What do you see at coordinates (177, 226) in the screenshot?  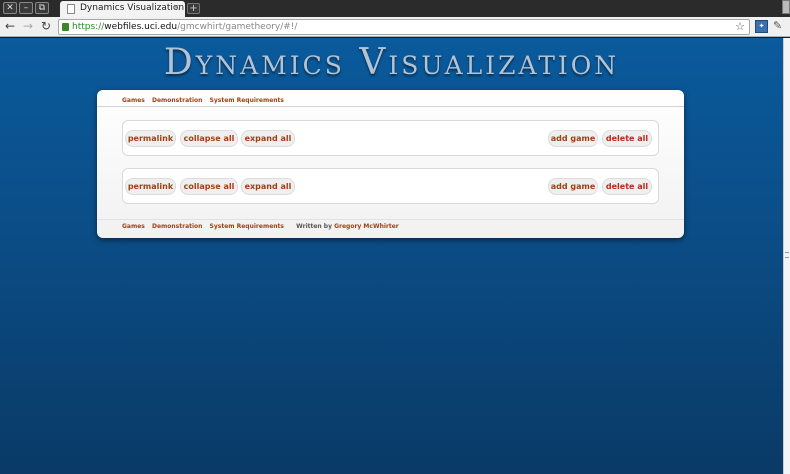 I see `footer-demonstration-link: Demonstration` at bounding box center [177, 226].